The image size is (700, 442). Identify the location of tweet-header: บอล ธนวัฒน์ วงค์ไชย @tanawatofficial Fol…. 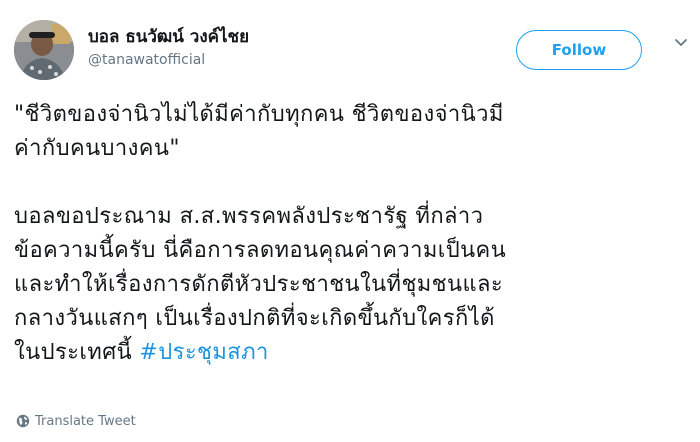
(351, 52).